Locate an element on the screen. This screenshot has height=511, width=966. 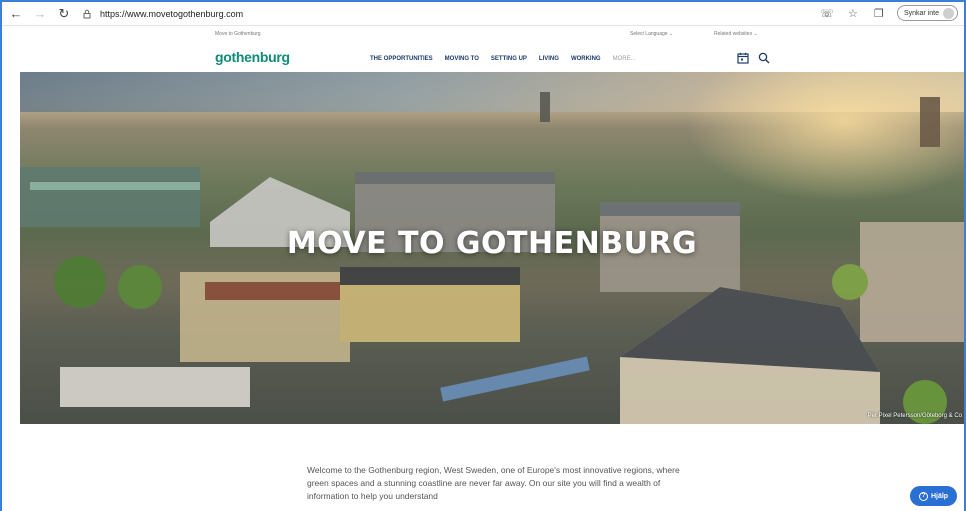
language-select: Select Language ⌄ is located at coordinates (651, 34).